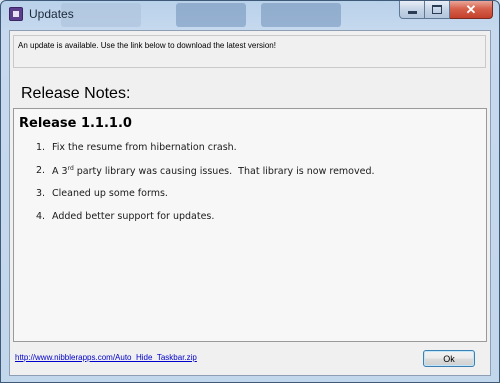  I want to click on close-icon: ✕, so click(471, 9).